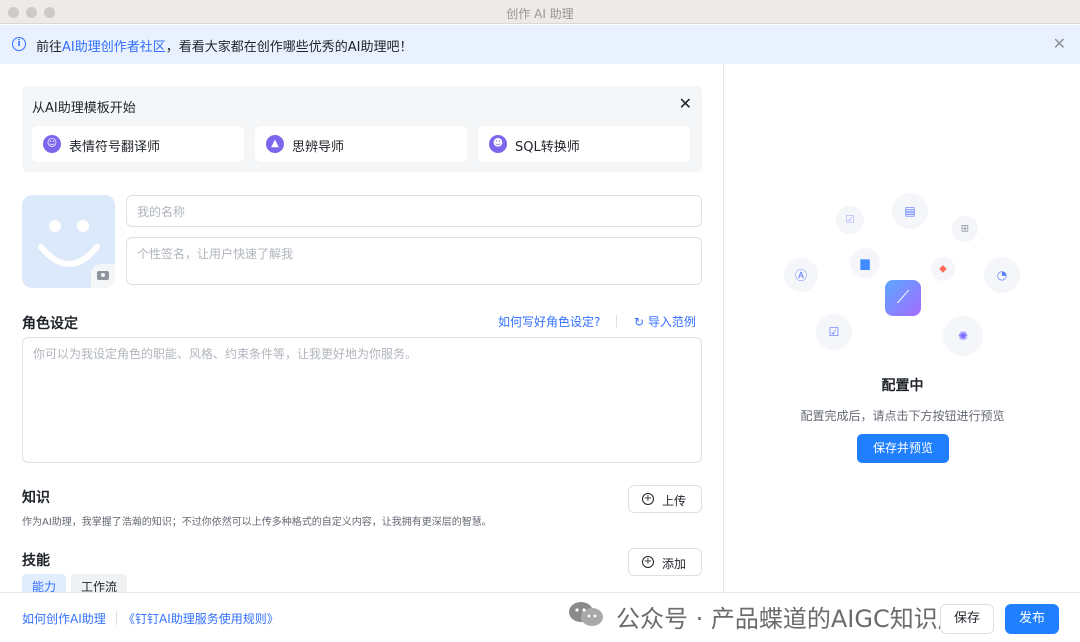 The width and height of the screenshot is (1080, 642). I want to click on orbit-node: Ⓐ, so click(801, 275).